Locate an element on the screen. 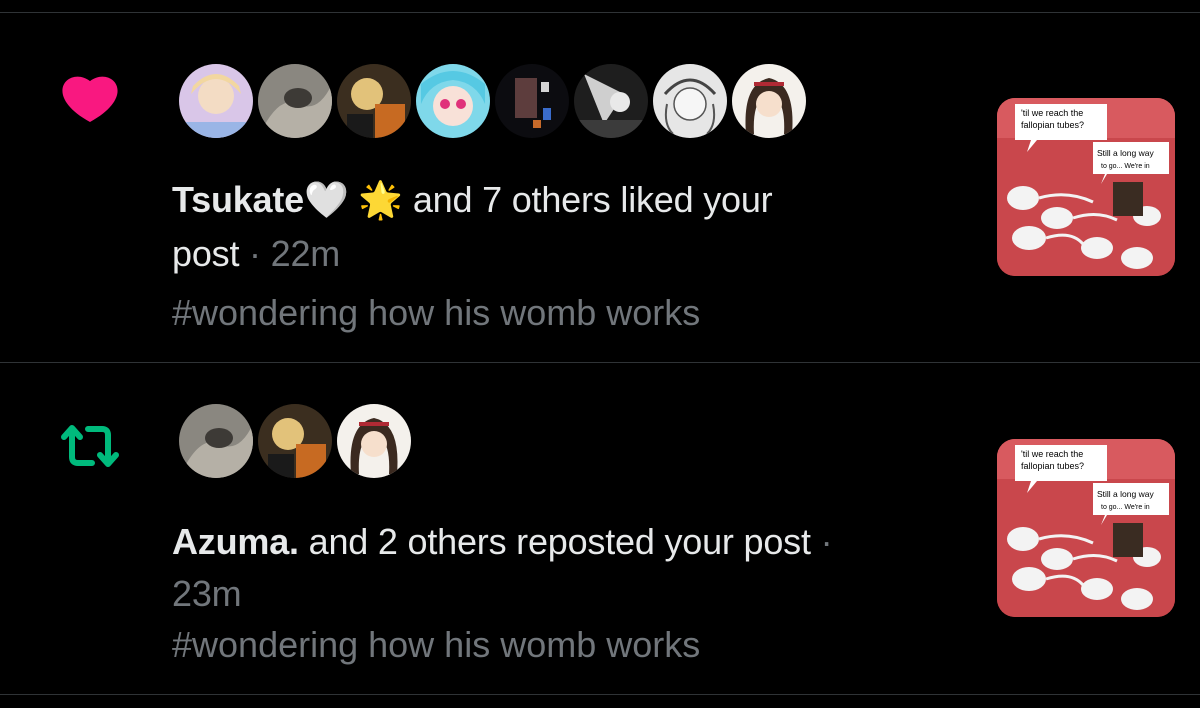 The width and height of the screenshot is (1200, 708). notification-text: Azuma. and 2 others reposted your post · is located at coordinates (572, 542).